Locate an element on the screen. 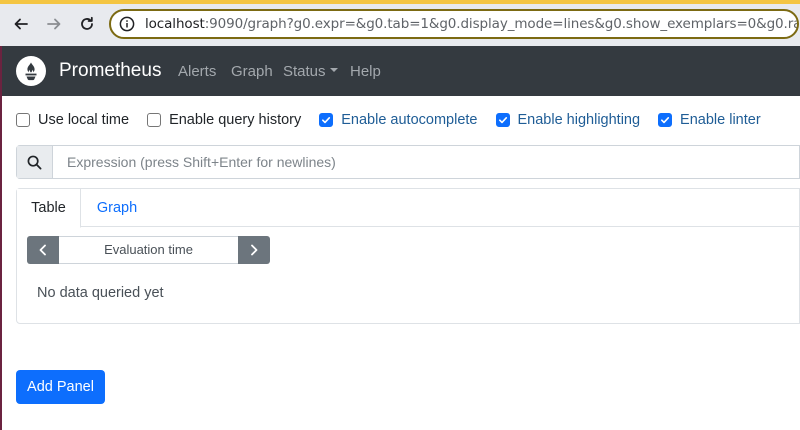 This screenshot has width=800, height=430. next-time-button is located at coordinates (254, 250).